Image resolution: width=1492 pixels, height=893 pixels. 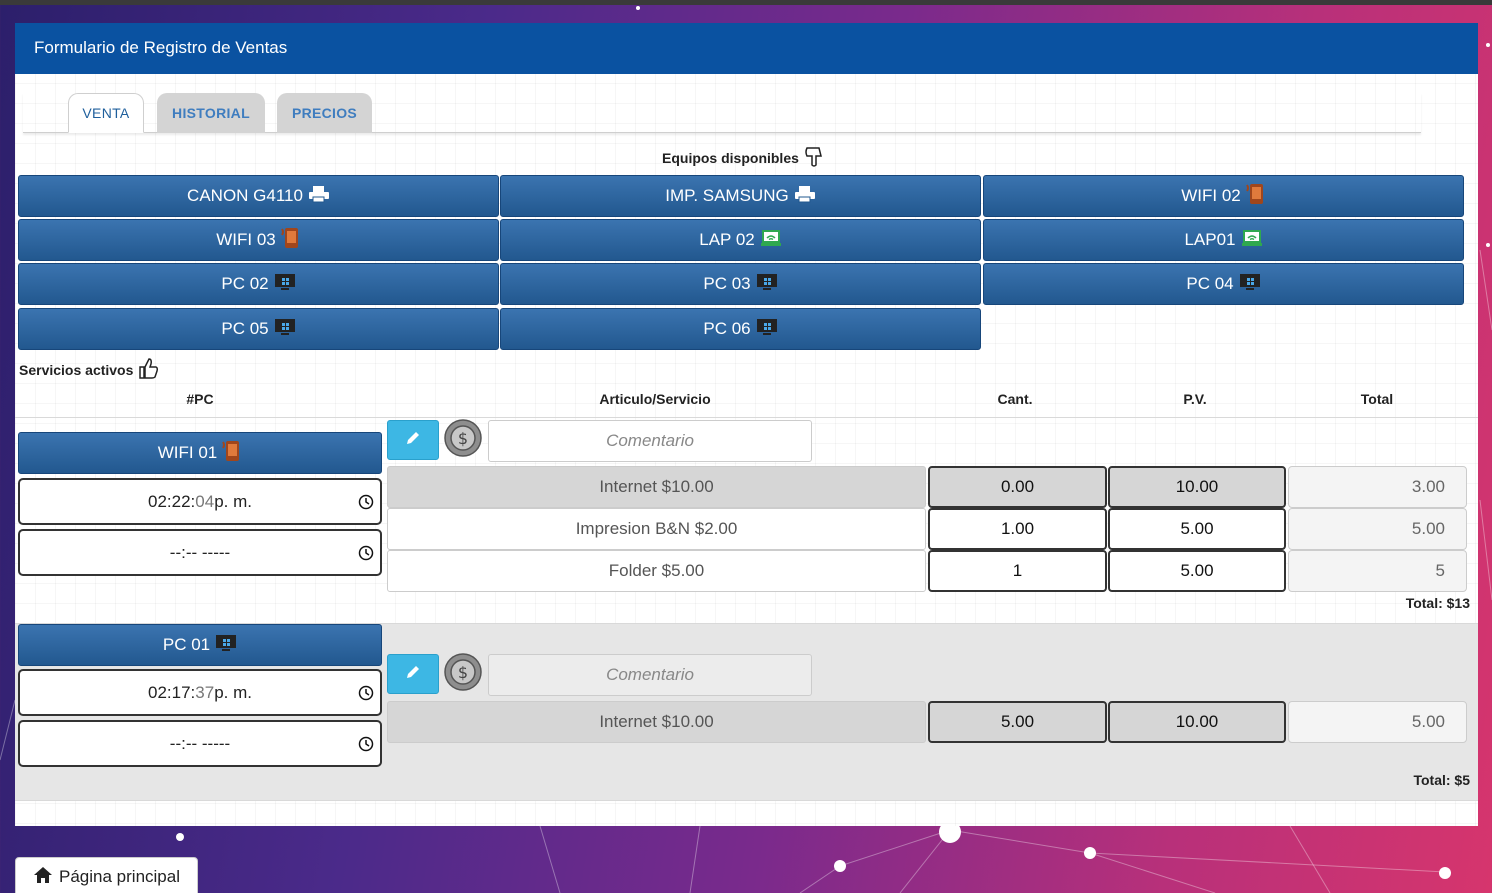 I want to click on qty-input: 1.00, so click(x=1017, y=529).